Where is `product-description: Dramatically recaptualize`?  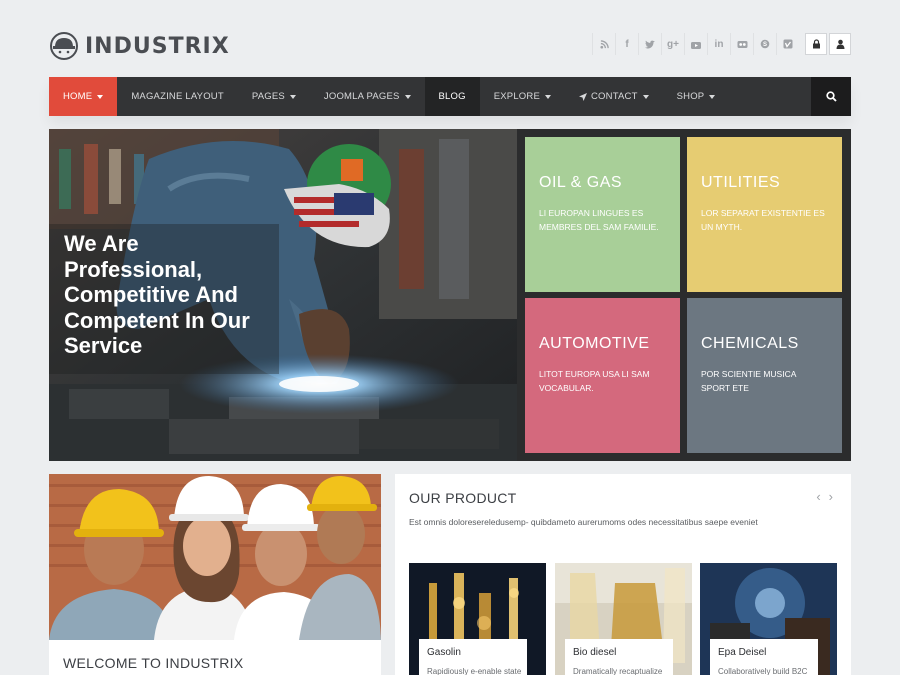
product-description: Dramatically recaptualize is located at coordinates (618, 671).